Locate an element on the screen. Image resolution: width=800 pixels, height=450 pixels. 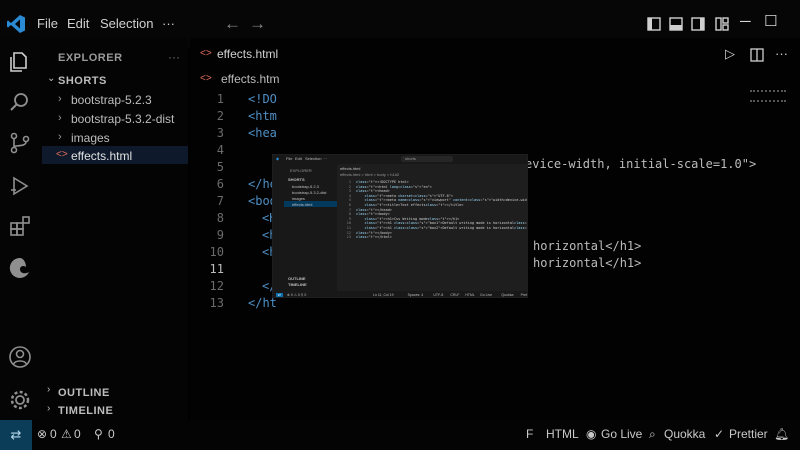
inset-remote: ⇄ is located at coordinates (279, 295).